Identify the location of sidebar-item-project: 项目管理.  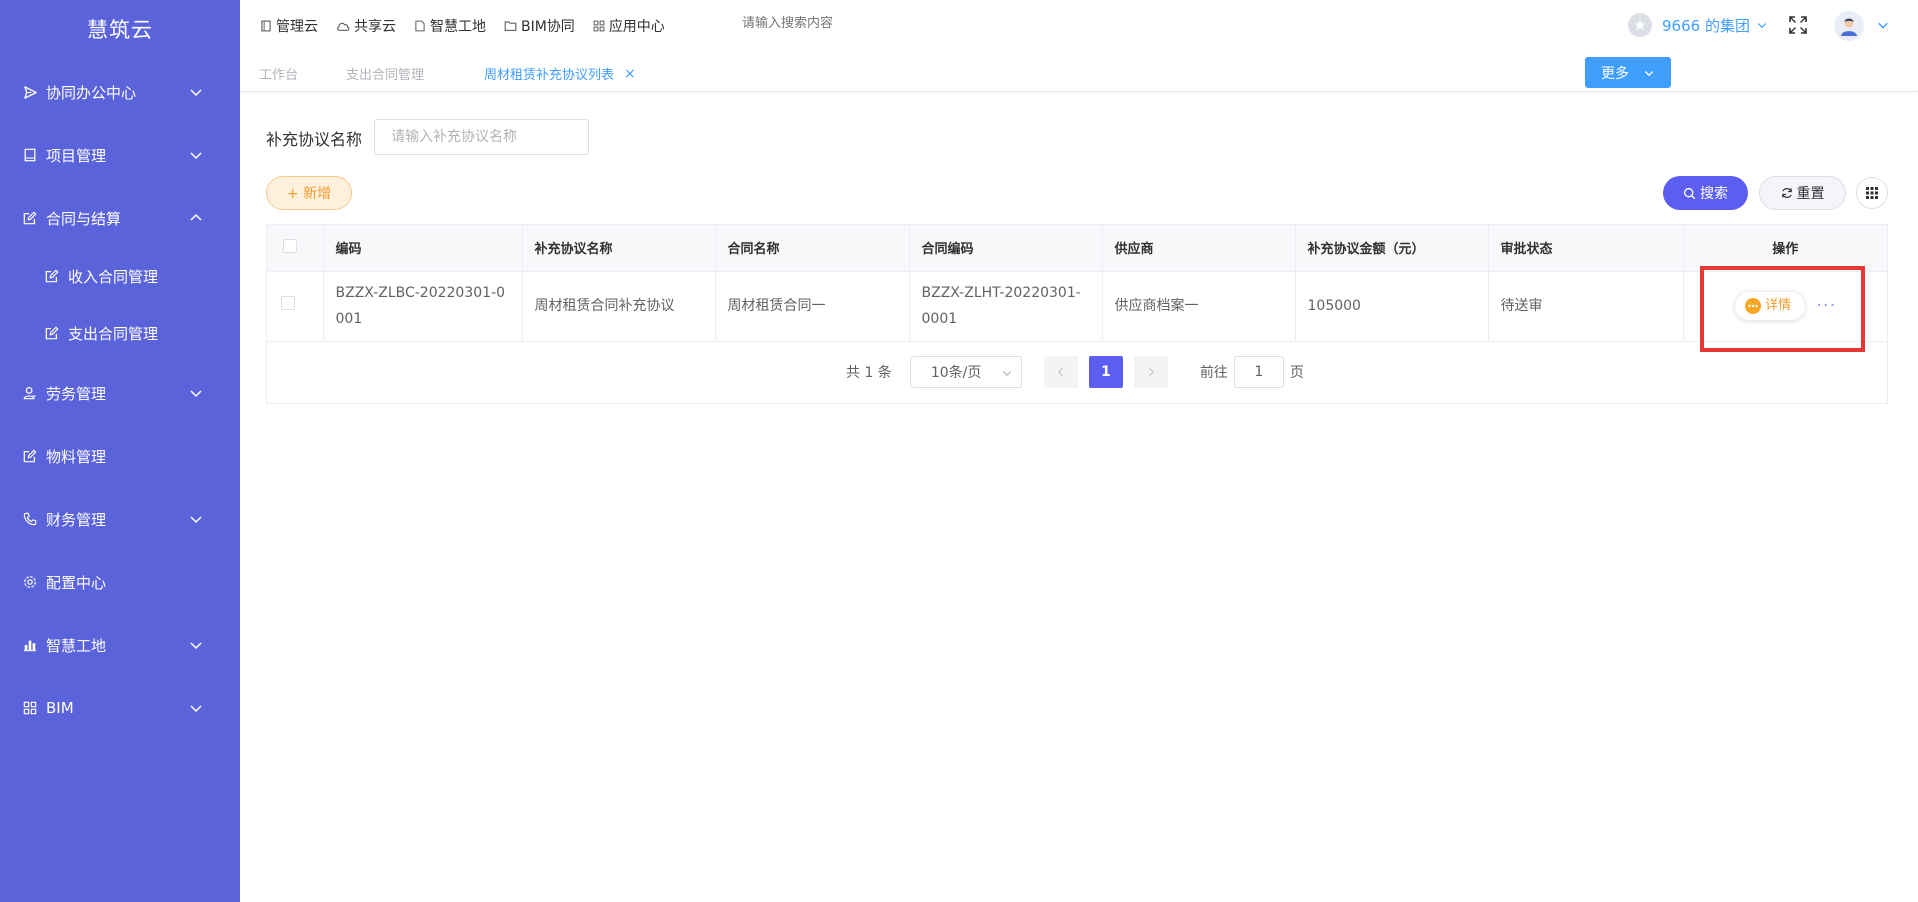
(120, 155).